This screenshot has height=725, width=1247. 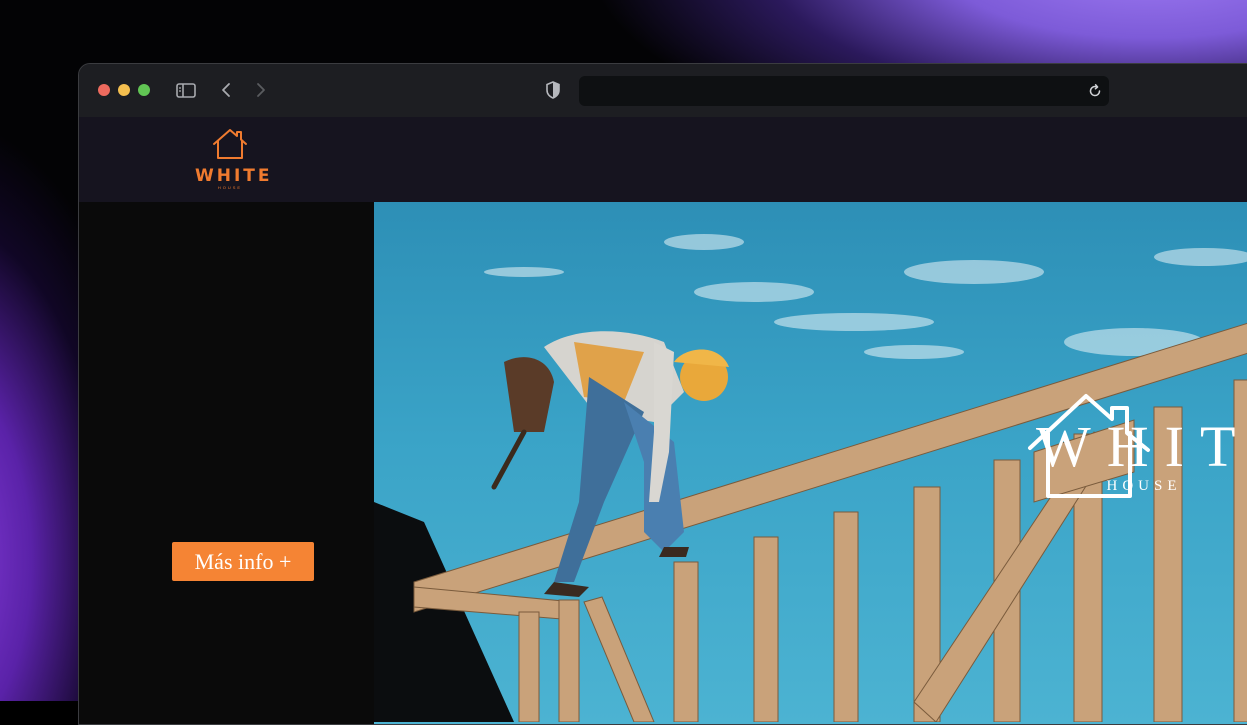 What do you see at coordinates (234, 176) in the screenshot?
I see `logo-wordmark: WHITE` at bounding box center [234, 176].